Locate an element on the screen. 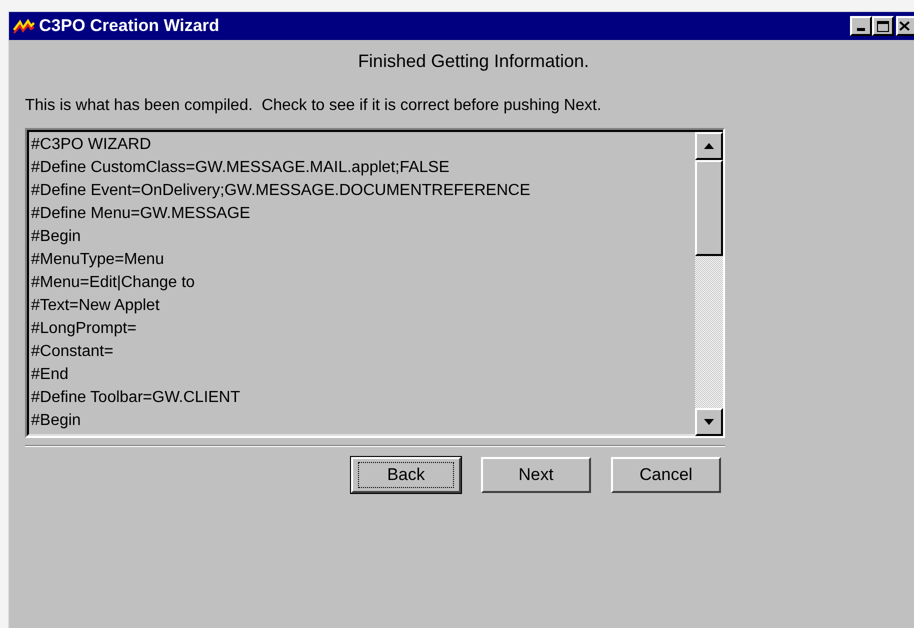  close-icon is located at coordinates (904, 26).